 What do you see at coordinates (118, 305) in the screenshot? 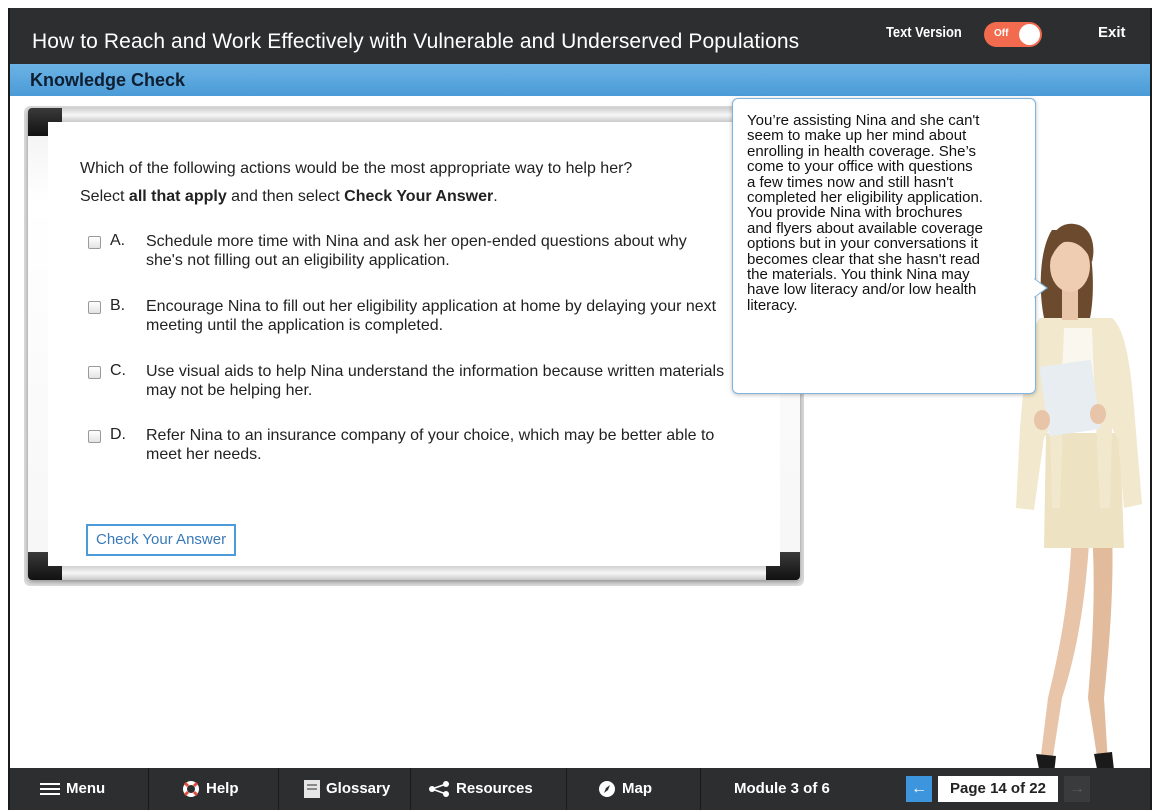
I see `option-letter: B.` at bounding box center [118, 305].